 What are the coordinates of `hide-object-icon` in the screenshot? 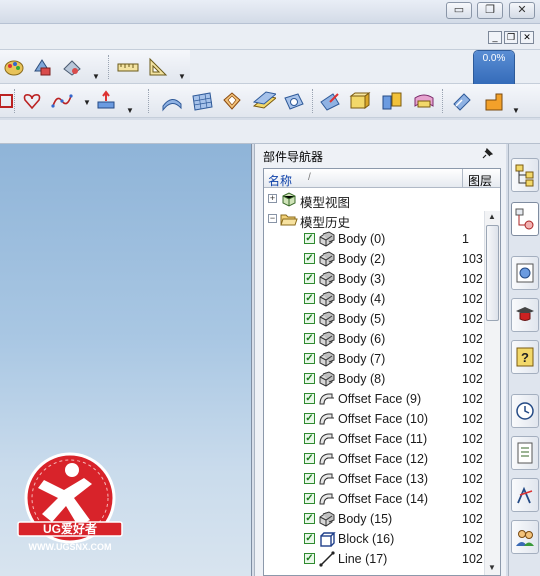 It's located at (72, 67).